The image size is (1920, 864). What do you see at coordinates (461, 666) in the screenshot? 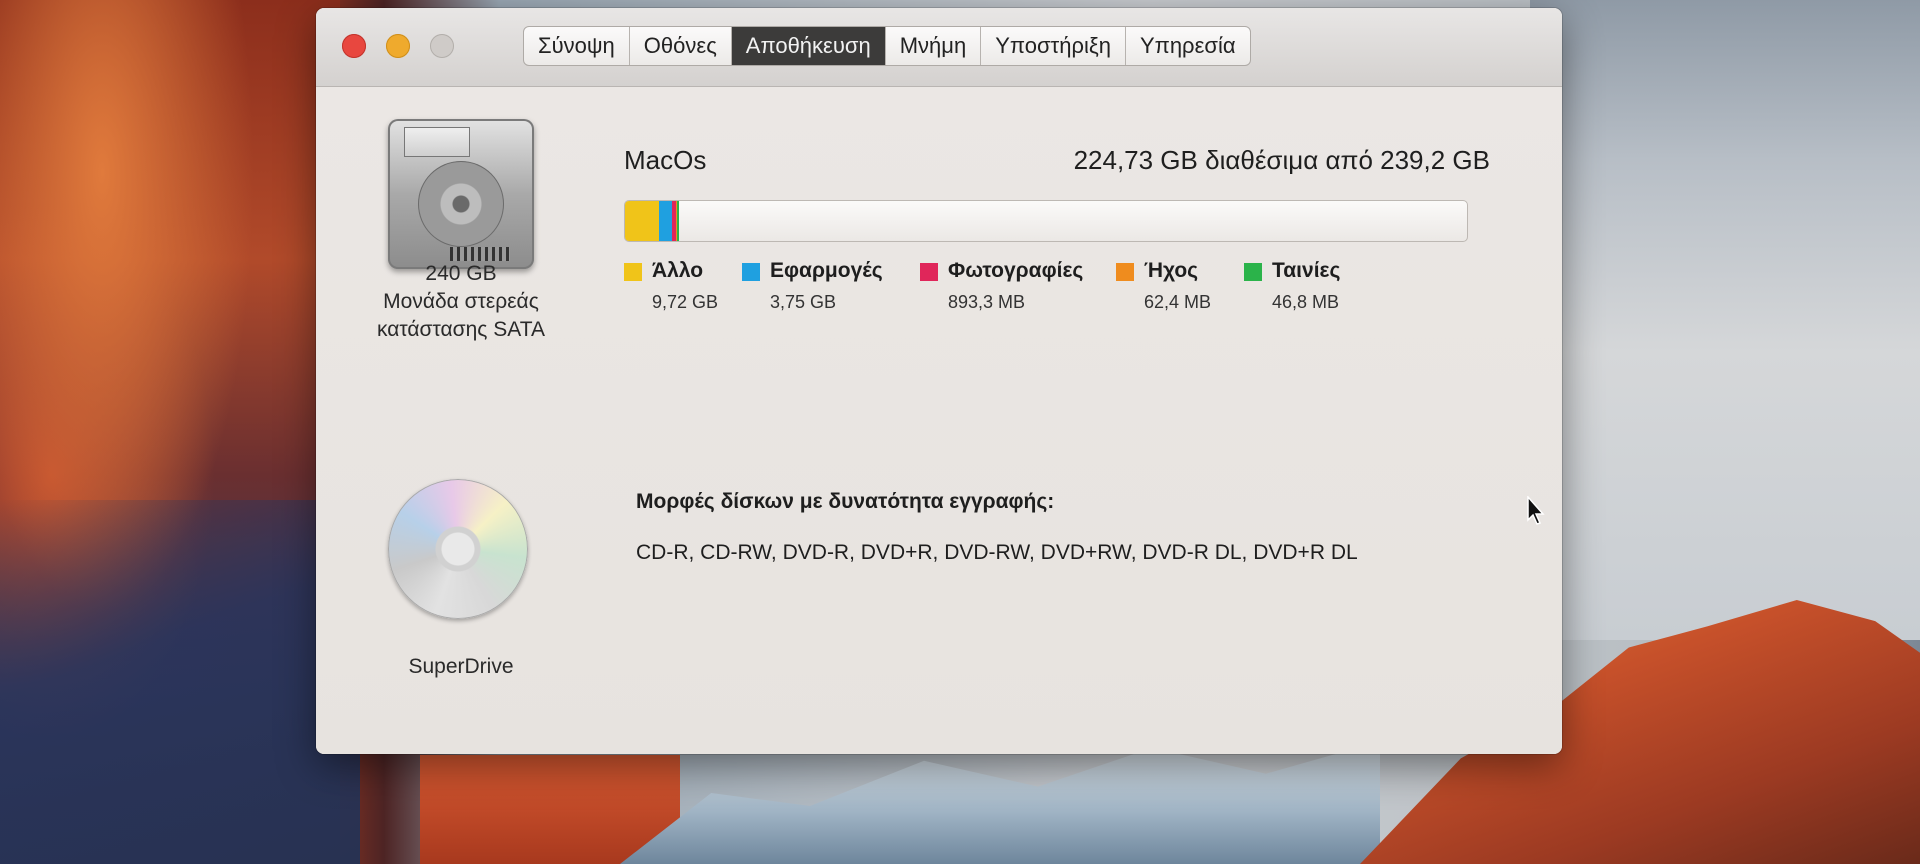
I see `optical-drive-name: SuperDrive` at bounding box center [461, 666].